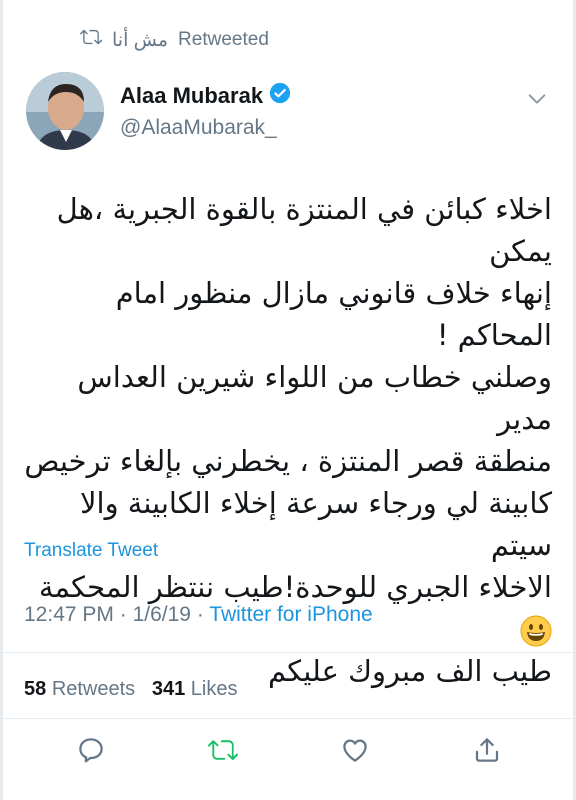 The width and height of the screenshot is (576, 800). I want to click on tweet-metadata: 12:47 PM · 1/6/19 · Twitter for iPhone, so click(198, 615).